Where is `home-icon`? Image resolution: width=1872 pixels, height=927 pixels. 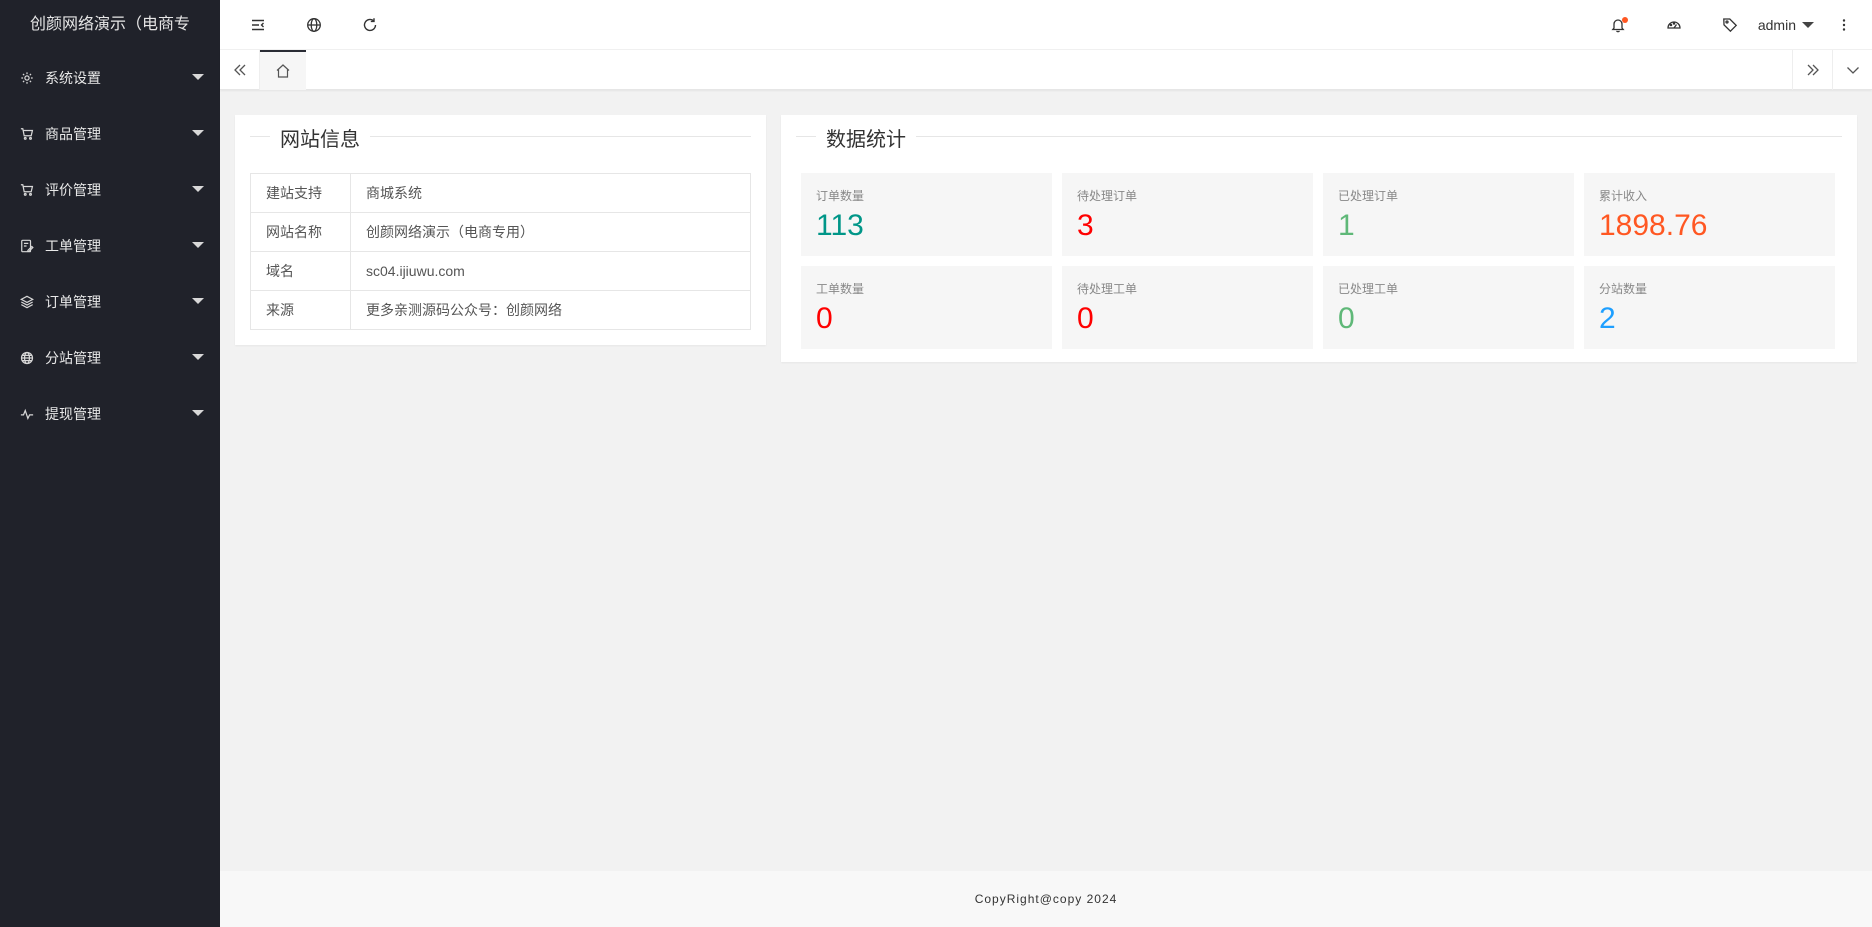
home-icon is located at coordinates (283, 71).